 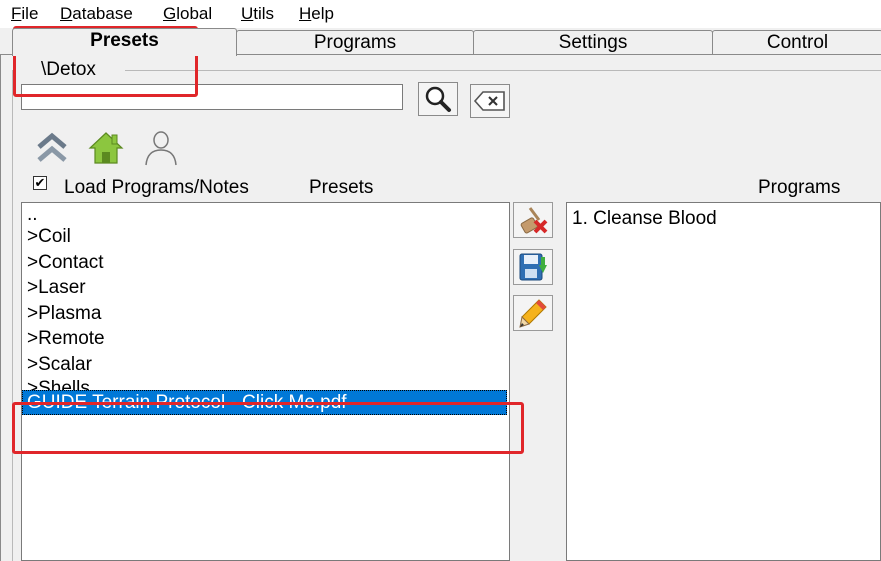 I want to click on load-notes-checkbox: ✔, so click(x=40, y=183).